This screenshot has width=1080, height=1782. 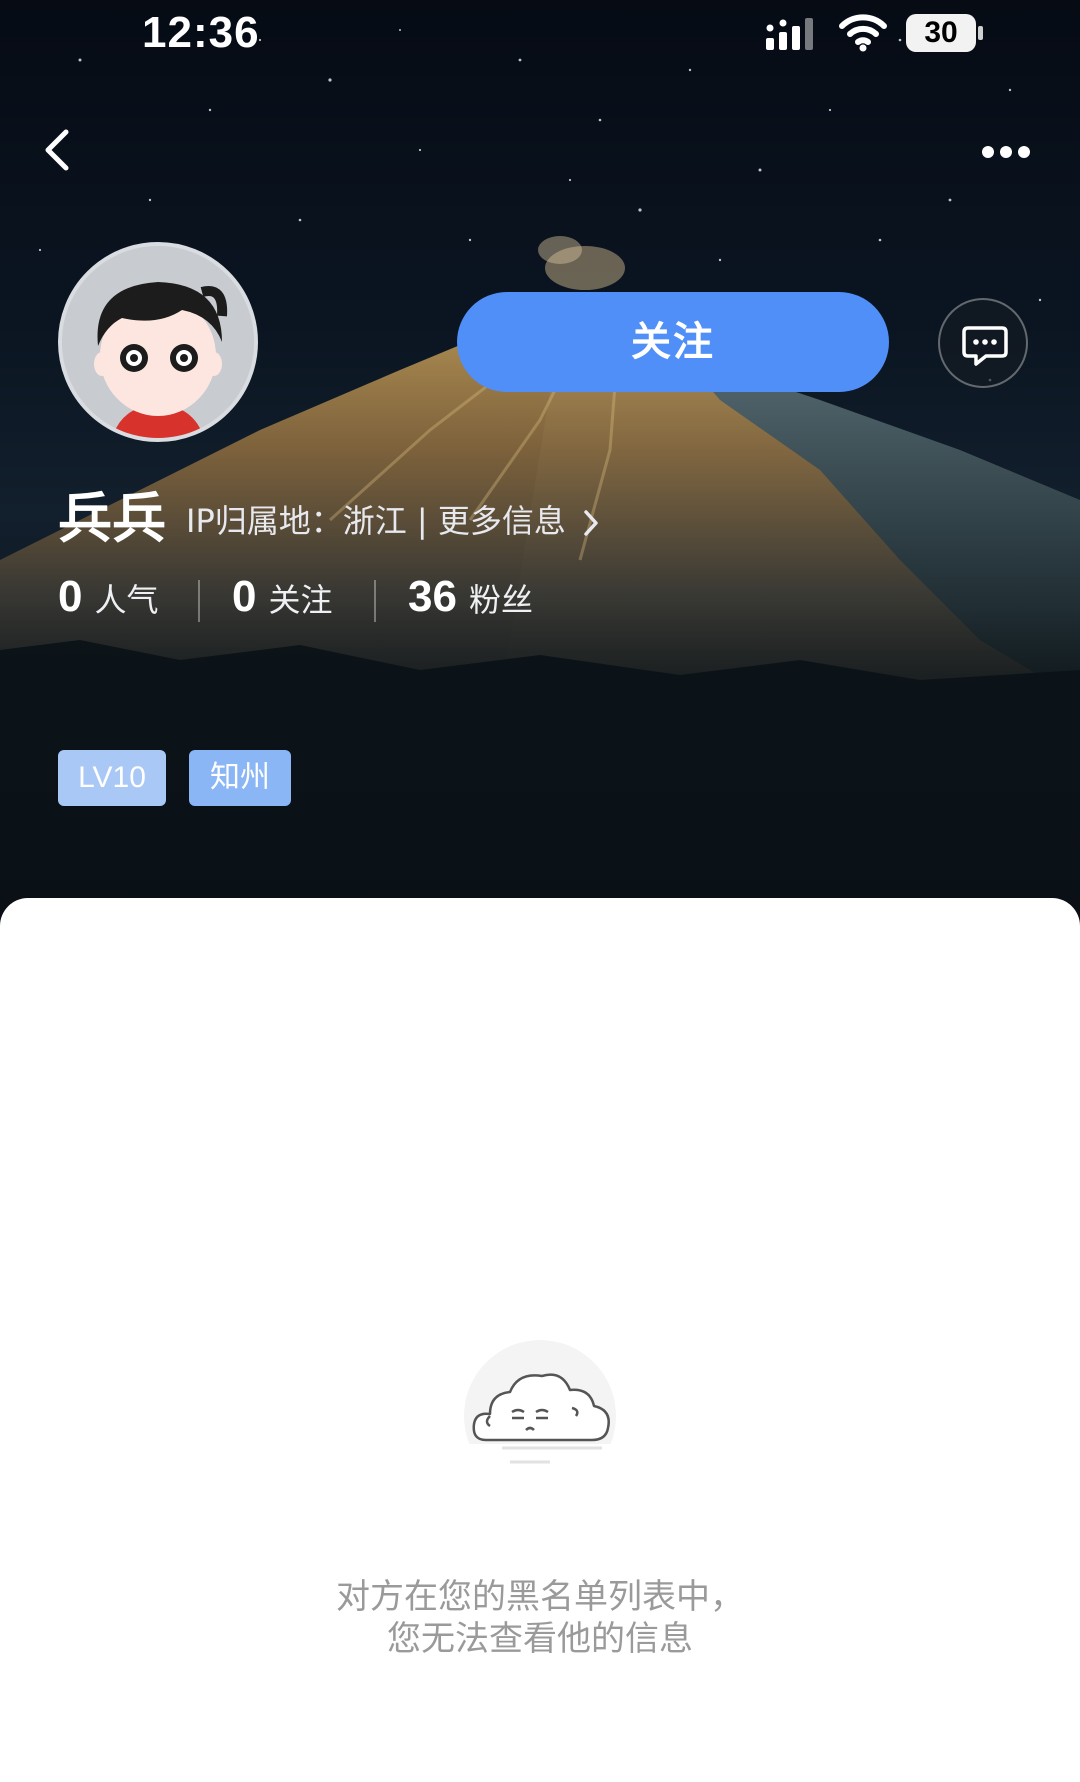 What do you see at coordinates (985, 346) in the screenshot?
I see `chat-bubble-icon` at bounding box center [985, 346].